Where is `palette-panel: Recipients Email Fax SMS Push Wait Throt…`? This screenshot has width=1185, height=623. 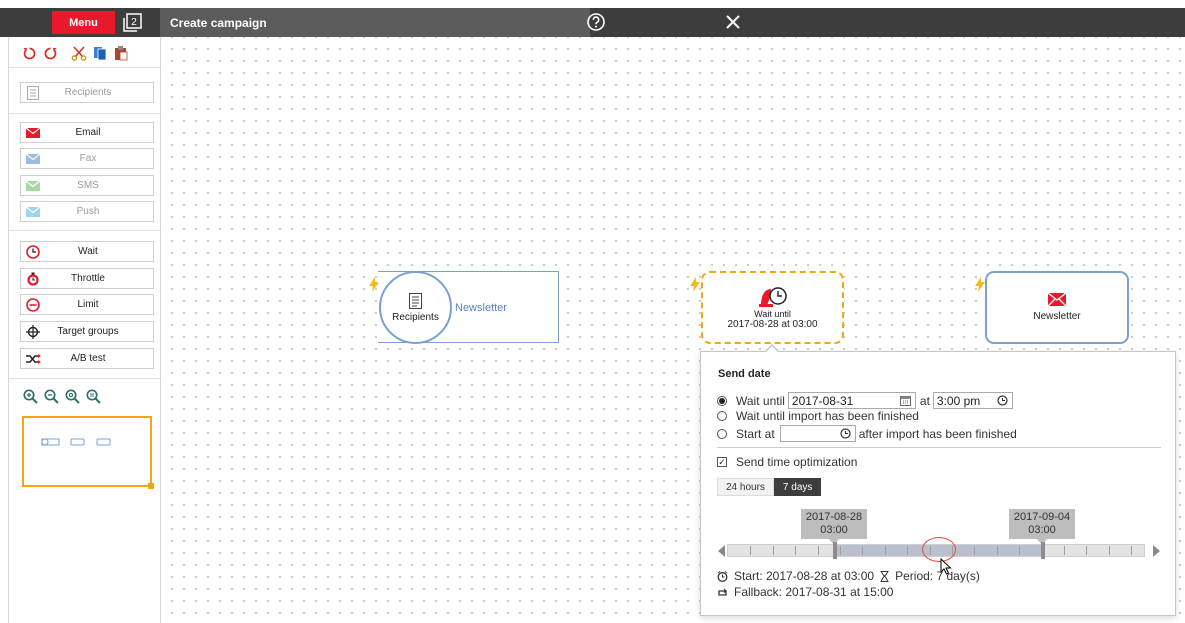
palette-panel: Recipients Email Fax SMS Push Wait Throt… is located at coordinates (85, 330).